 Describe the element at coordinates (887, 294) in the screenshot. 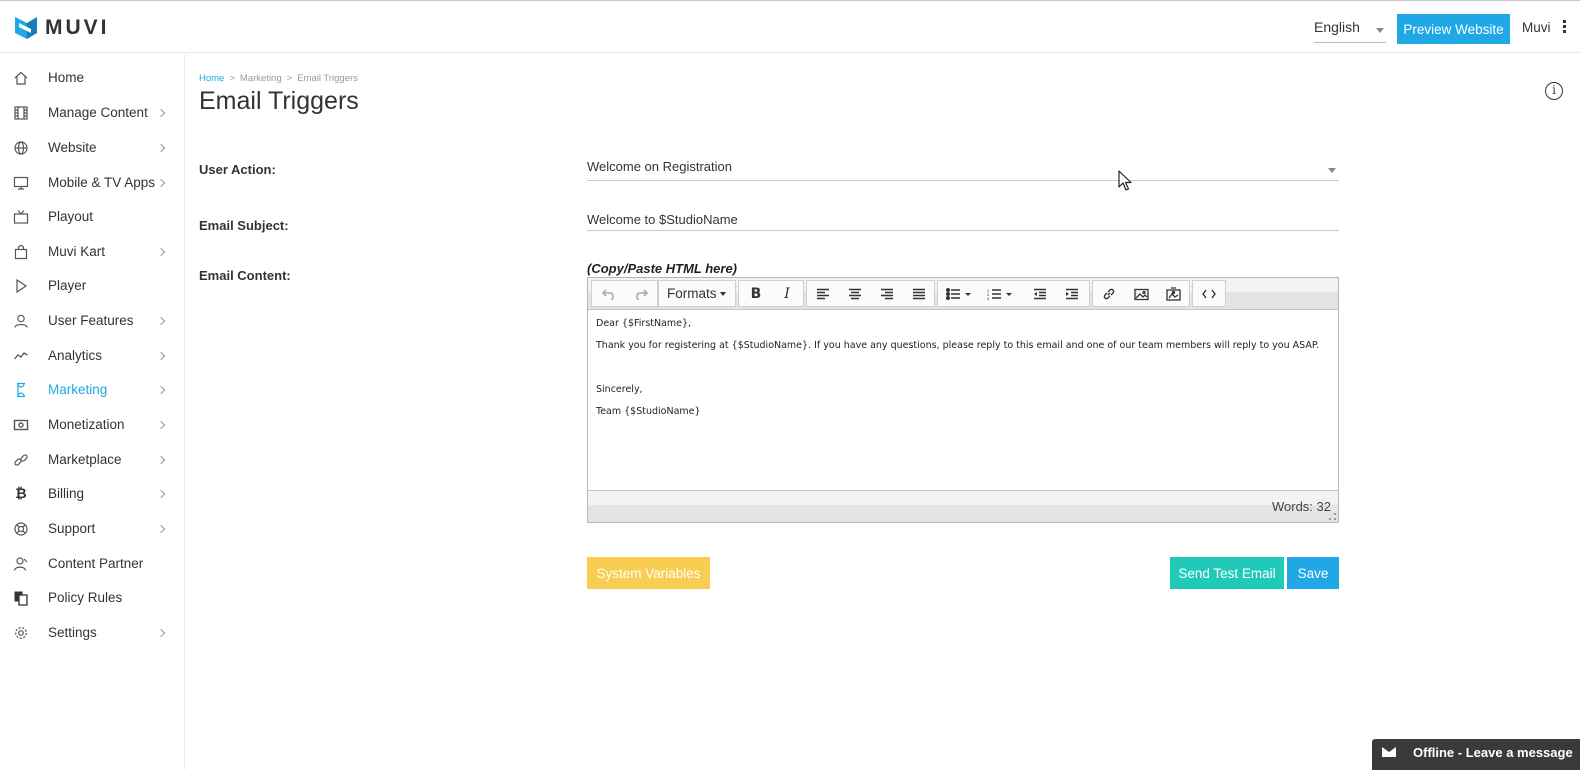

I see `align-right-icon` at that location.